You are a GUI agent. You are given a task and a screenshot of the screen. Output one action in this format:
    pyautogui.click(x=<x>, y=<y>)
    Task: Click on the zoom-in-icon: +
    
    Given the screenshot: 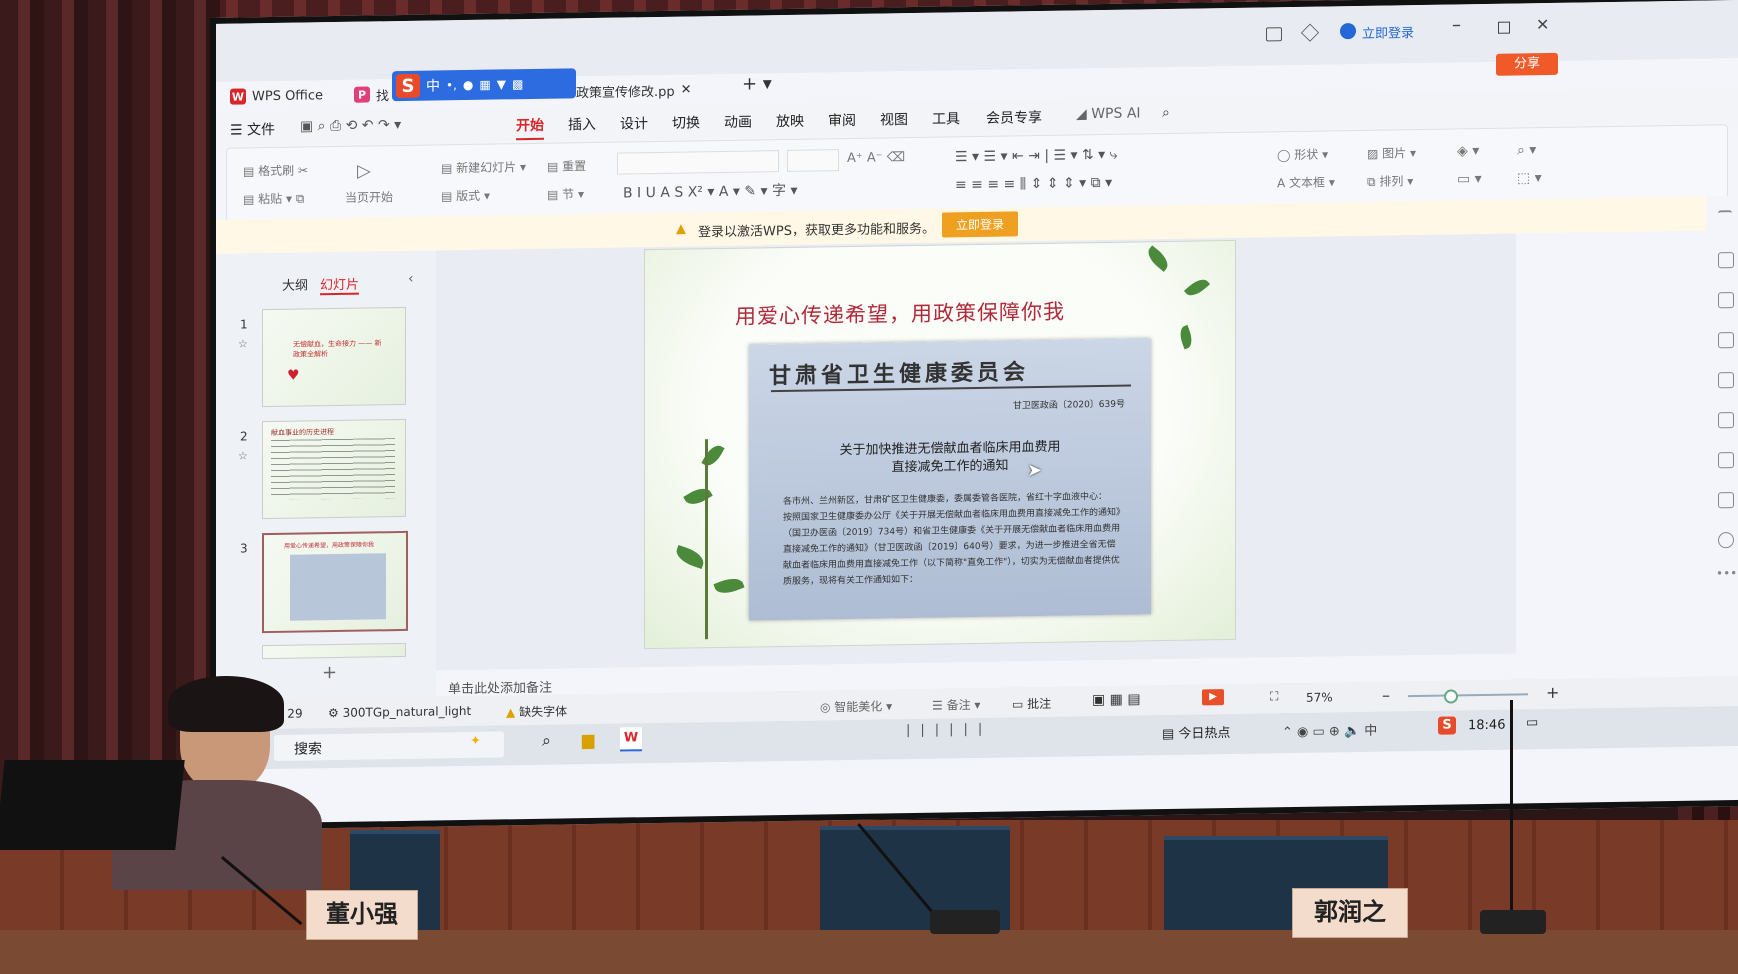 What is the action you would take?
    pyautogui.click(x=1552, y=692)
    